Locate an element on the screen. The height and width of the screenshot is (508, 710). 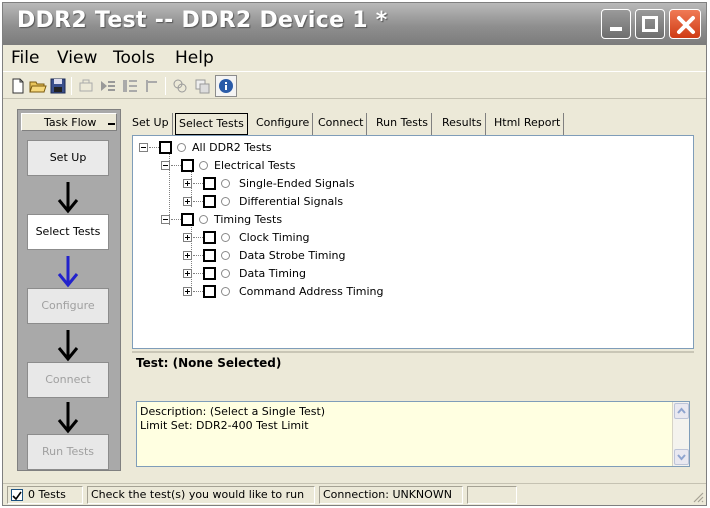
open-folder-icon is located at coordinates (38, 86).